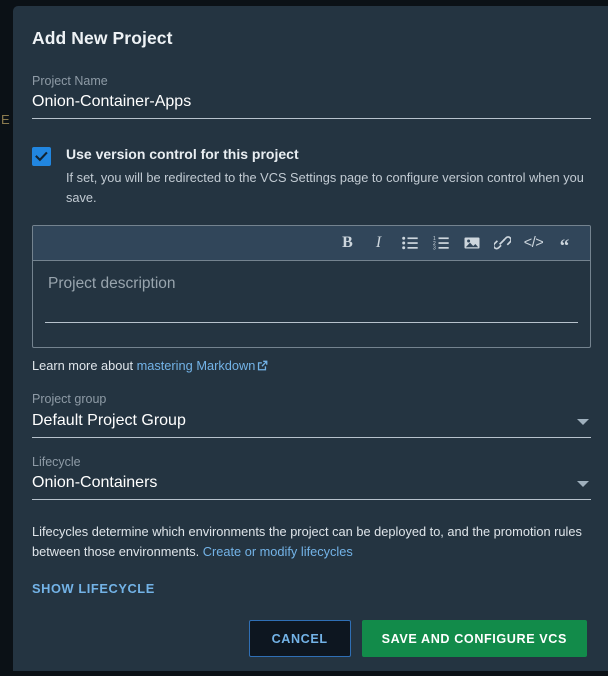  Describe the element at coordinates (311, 367) in the screenshot. I see `markdown-hint: Learn more about mastering Markdown` at that location.